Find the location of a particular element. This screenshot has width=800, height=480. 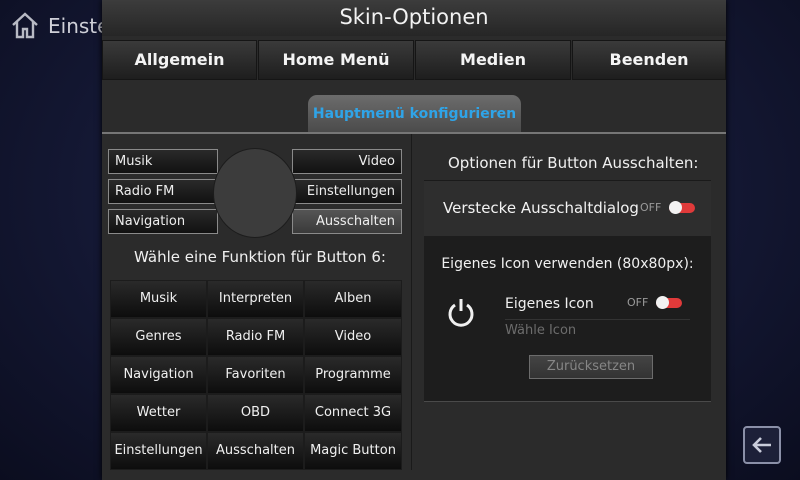

function-prompt: Wähle eine Funktion für Button 6: is located at coordinates (260, 257).